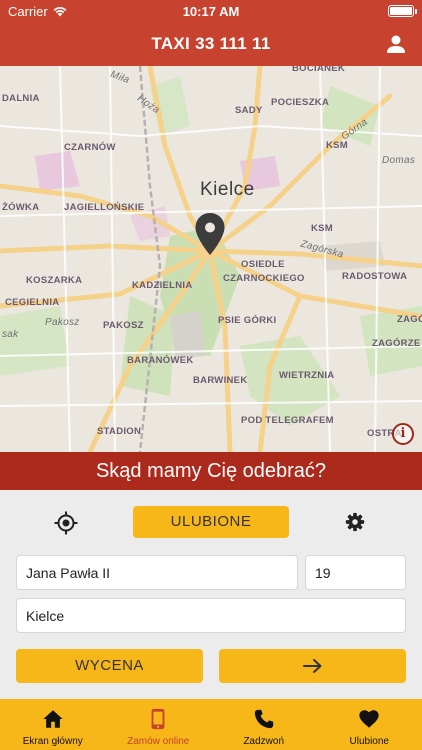 This screenshot has width=422, height=750. I want to click on battery-icon, so click(402, 11).